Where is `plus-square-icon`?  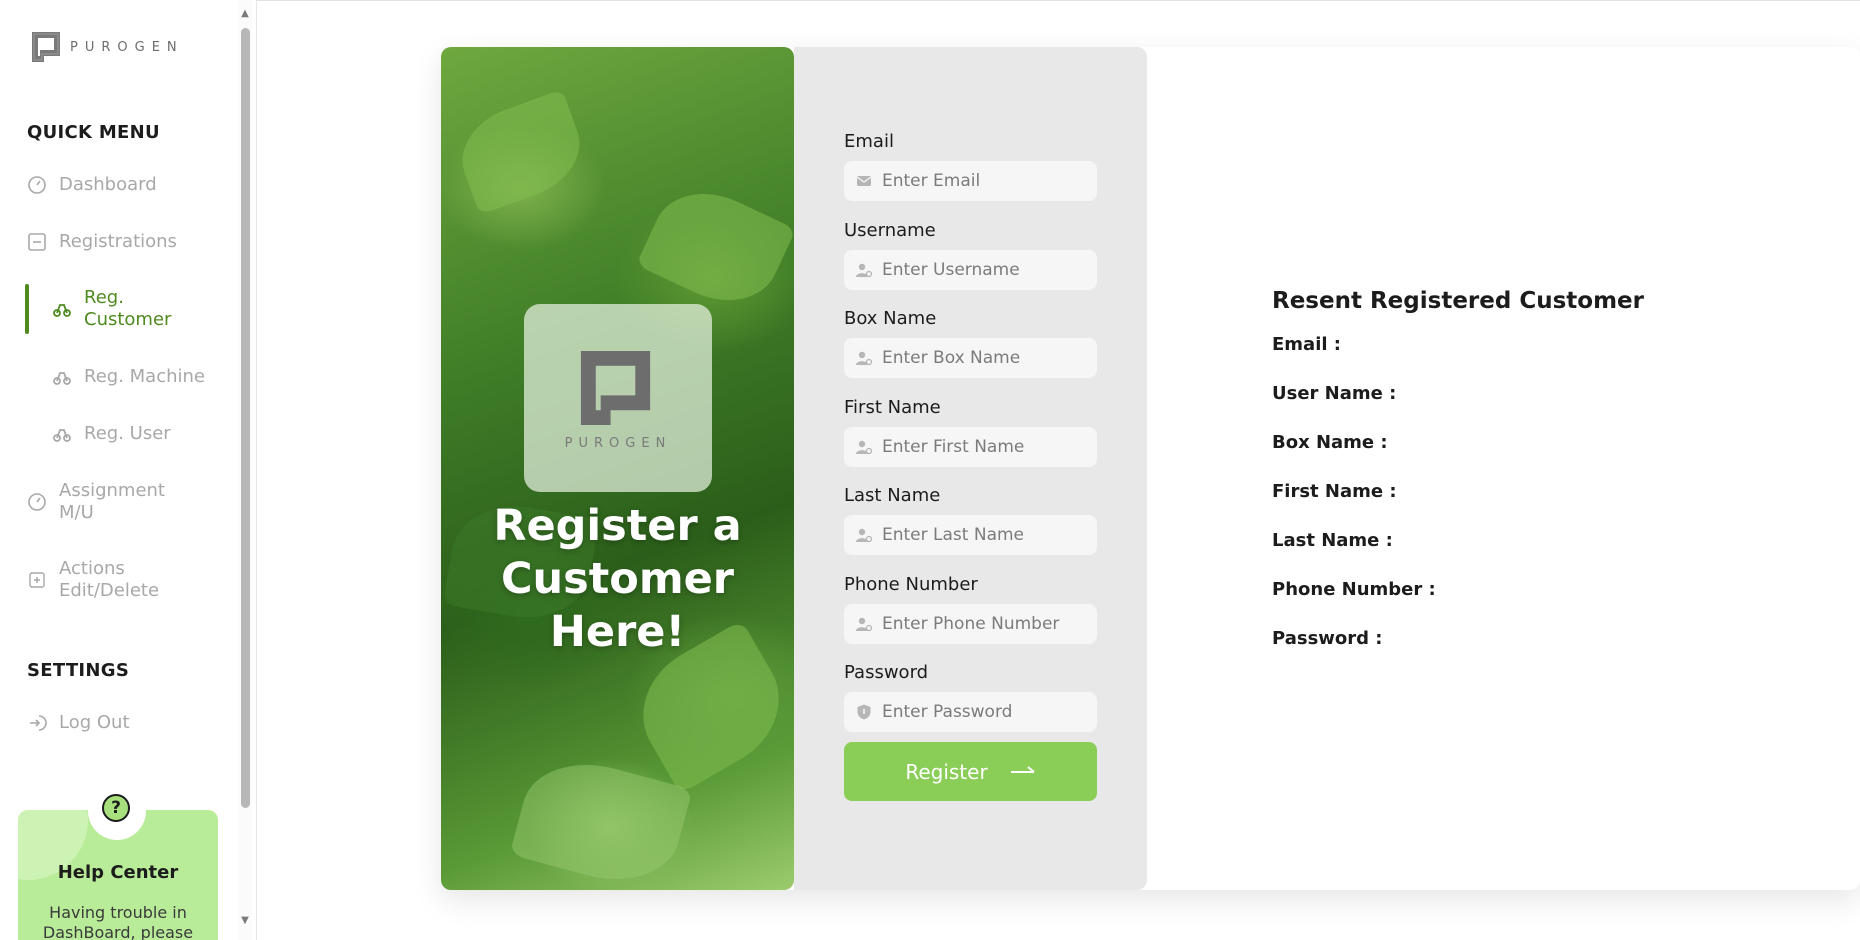
plus-square-icon is located at coordinates (37, 580).